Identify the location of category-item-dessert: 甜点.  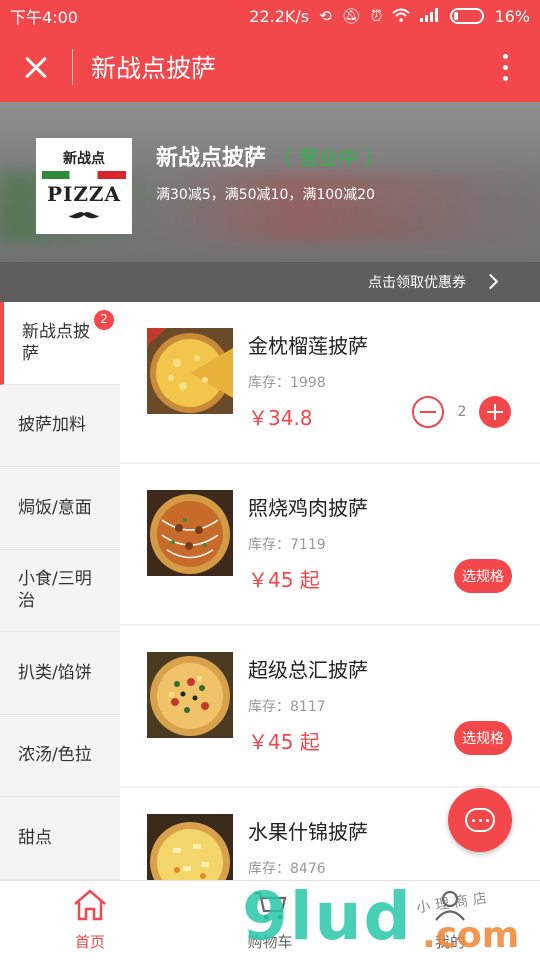
(60, 838).